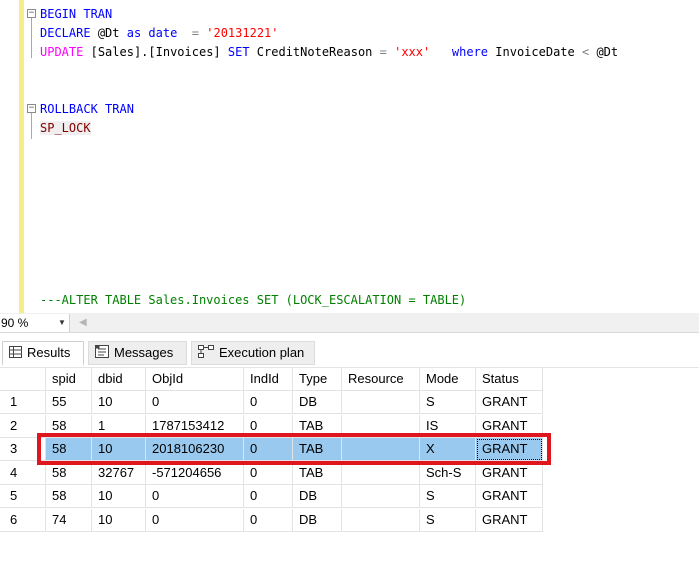 This screenshot has width=699, height=585. What do you see at coordinates (317, 379) in the screenshot?
I see `column-header-type: Type` at bounding box center [317, 379].